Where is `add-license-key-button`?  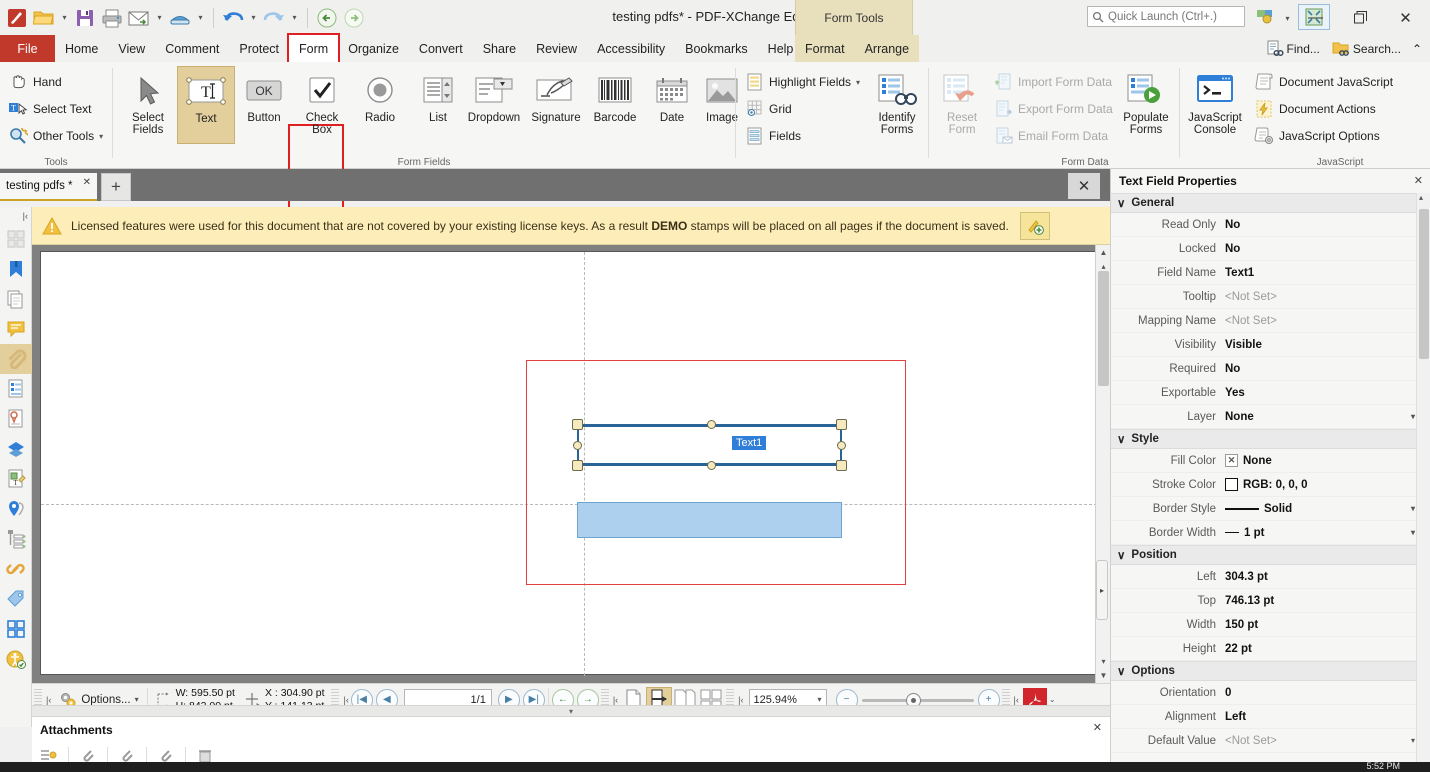
add-license-key-button is located at coordinates (1035, 226).